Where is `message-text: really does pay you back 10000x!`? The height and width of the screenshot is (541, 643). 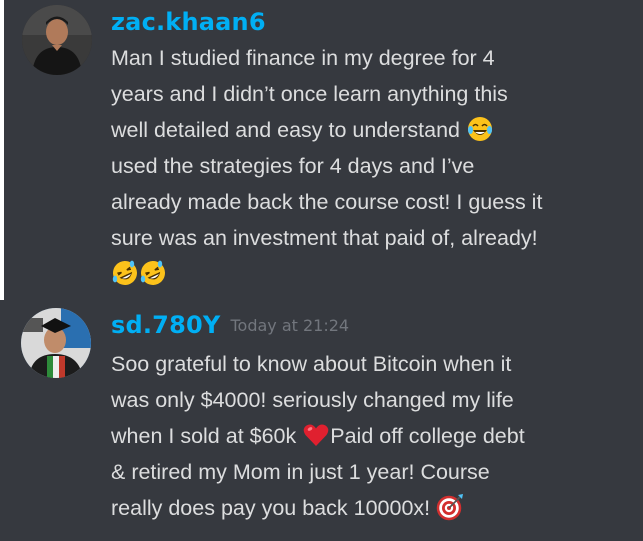
message-text: really does pay you back 10000x! is located at coordinates (271, 508).